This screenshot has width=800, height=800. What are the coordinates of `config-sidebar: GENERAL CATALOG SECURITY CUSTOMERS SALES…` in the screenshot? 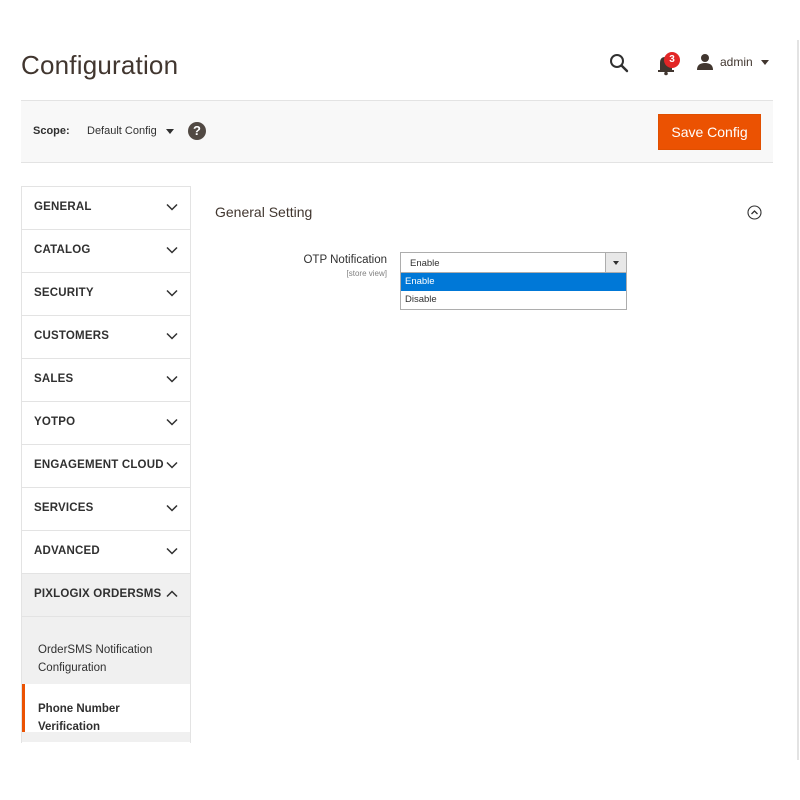 It's located at (106, 464).